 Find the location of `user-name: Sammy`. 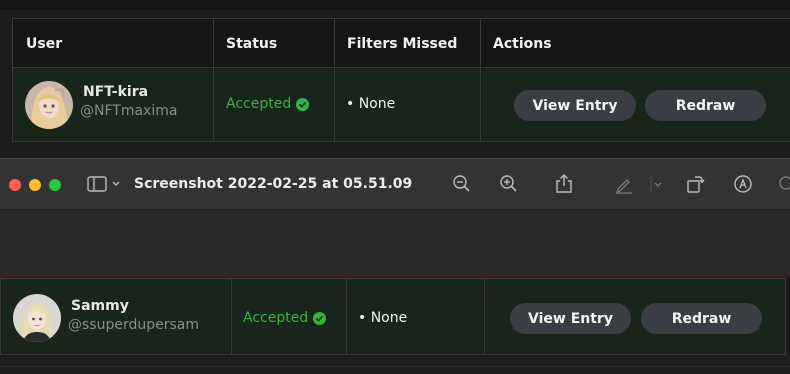

user-name: Sammy is located at coordinates (100, 306).